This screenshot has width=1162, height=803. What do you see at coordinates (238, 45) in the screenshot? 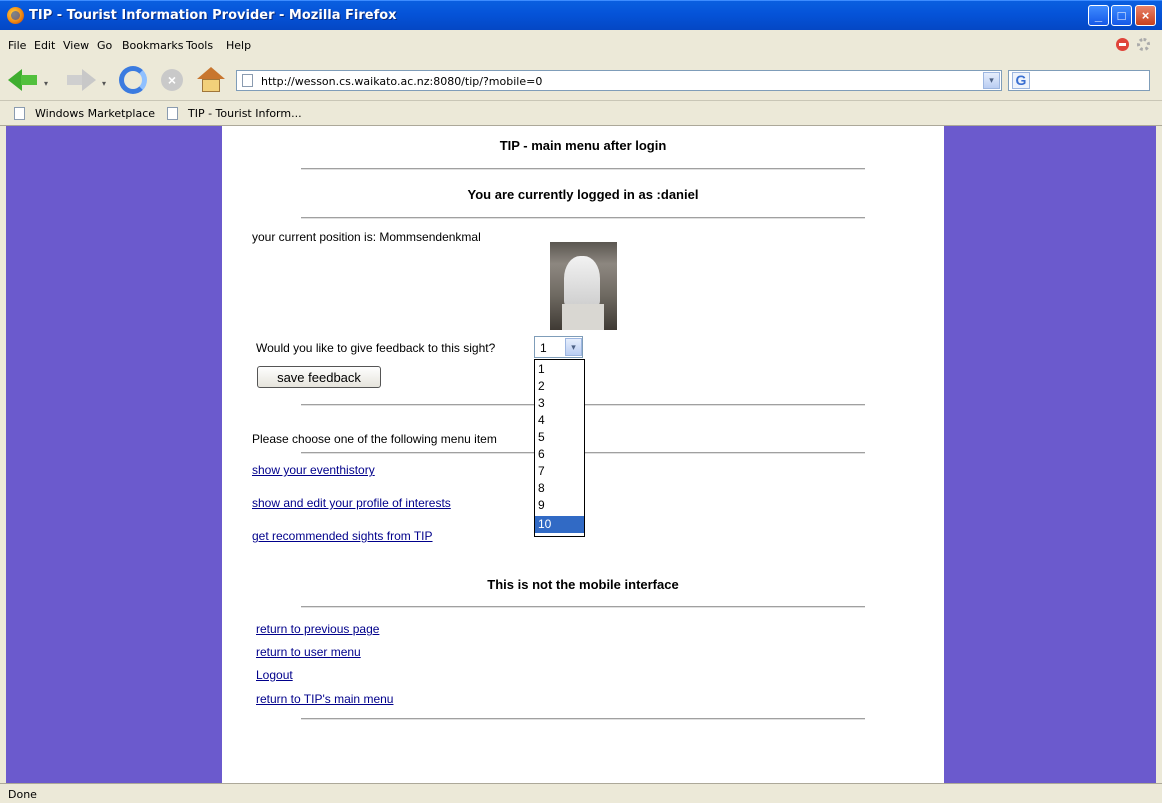
I see `menu-help: Help` at bounding box center [238, 45].